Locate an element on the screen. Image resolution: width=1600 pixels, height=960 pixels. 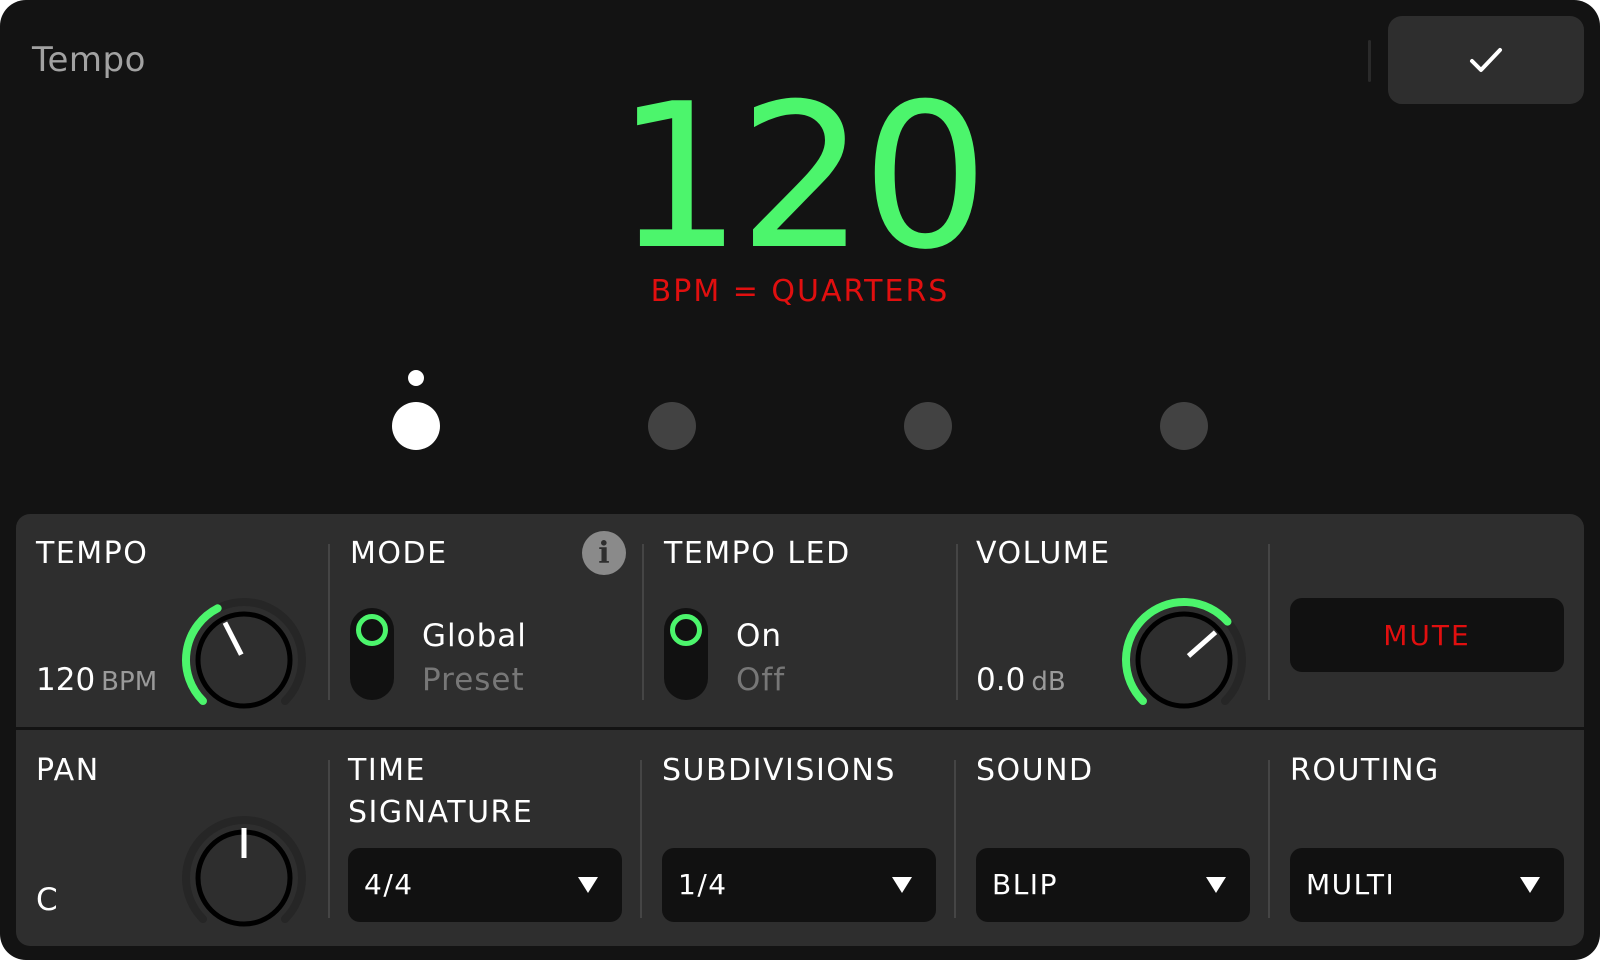
tempo-led-label: TEMPO LED is located at coordinates (757, 553).